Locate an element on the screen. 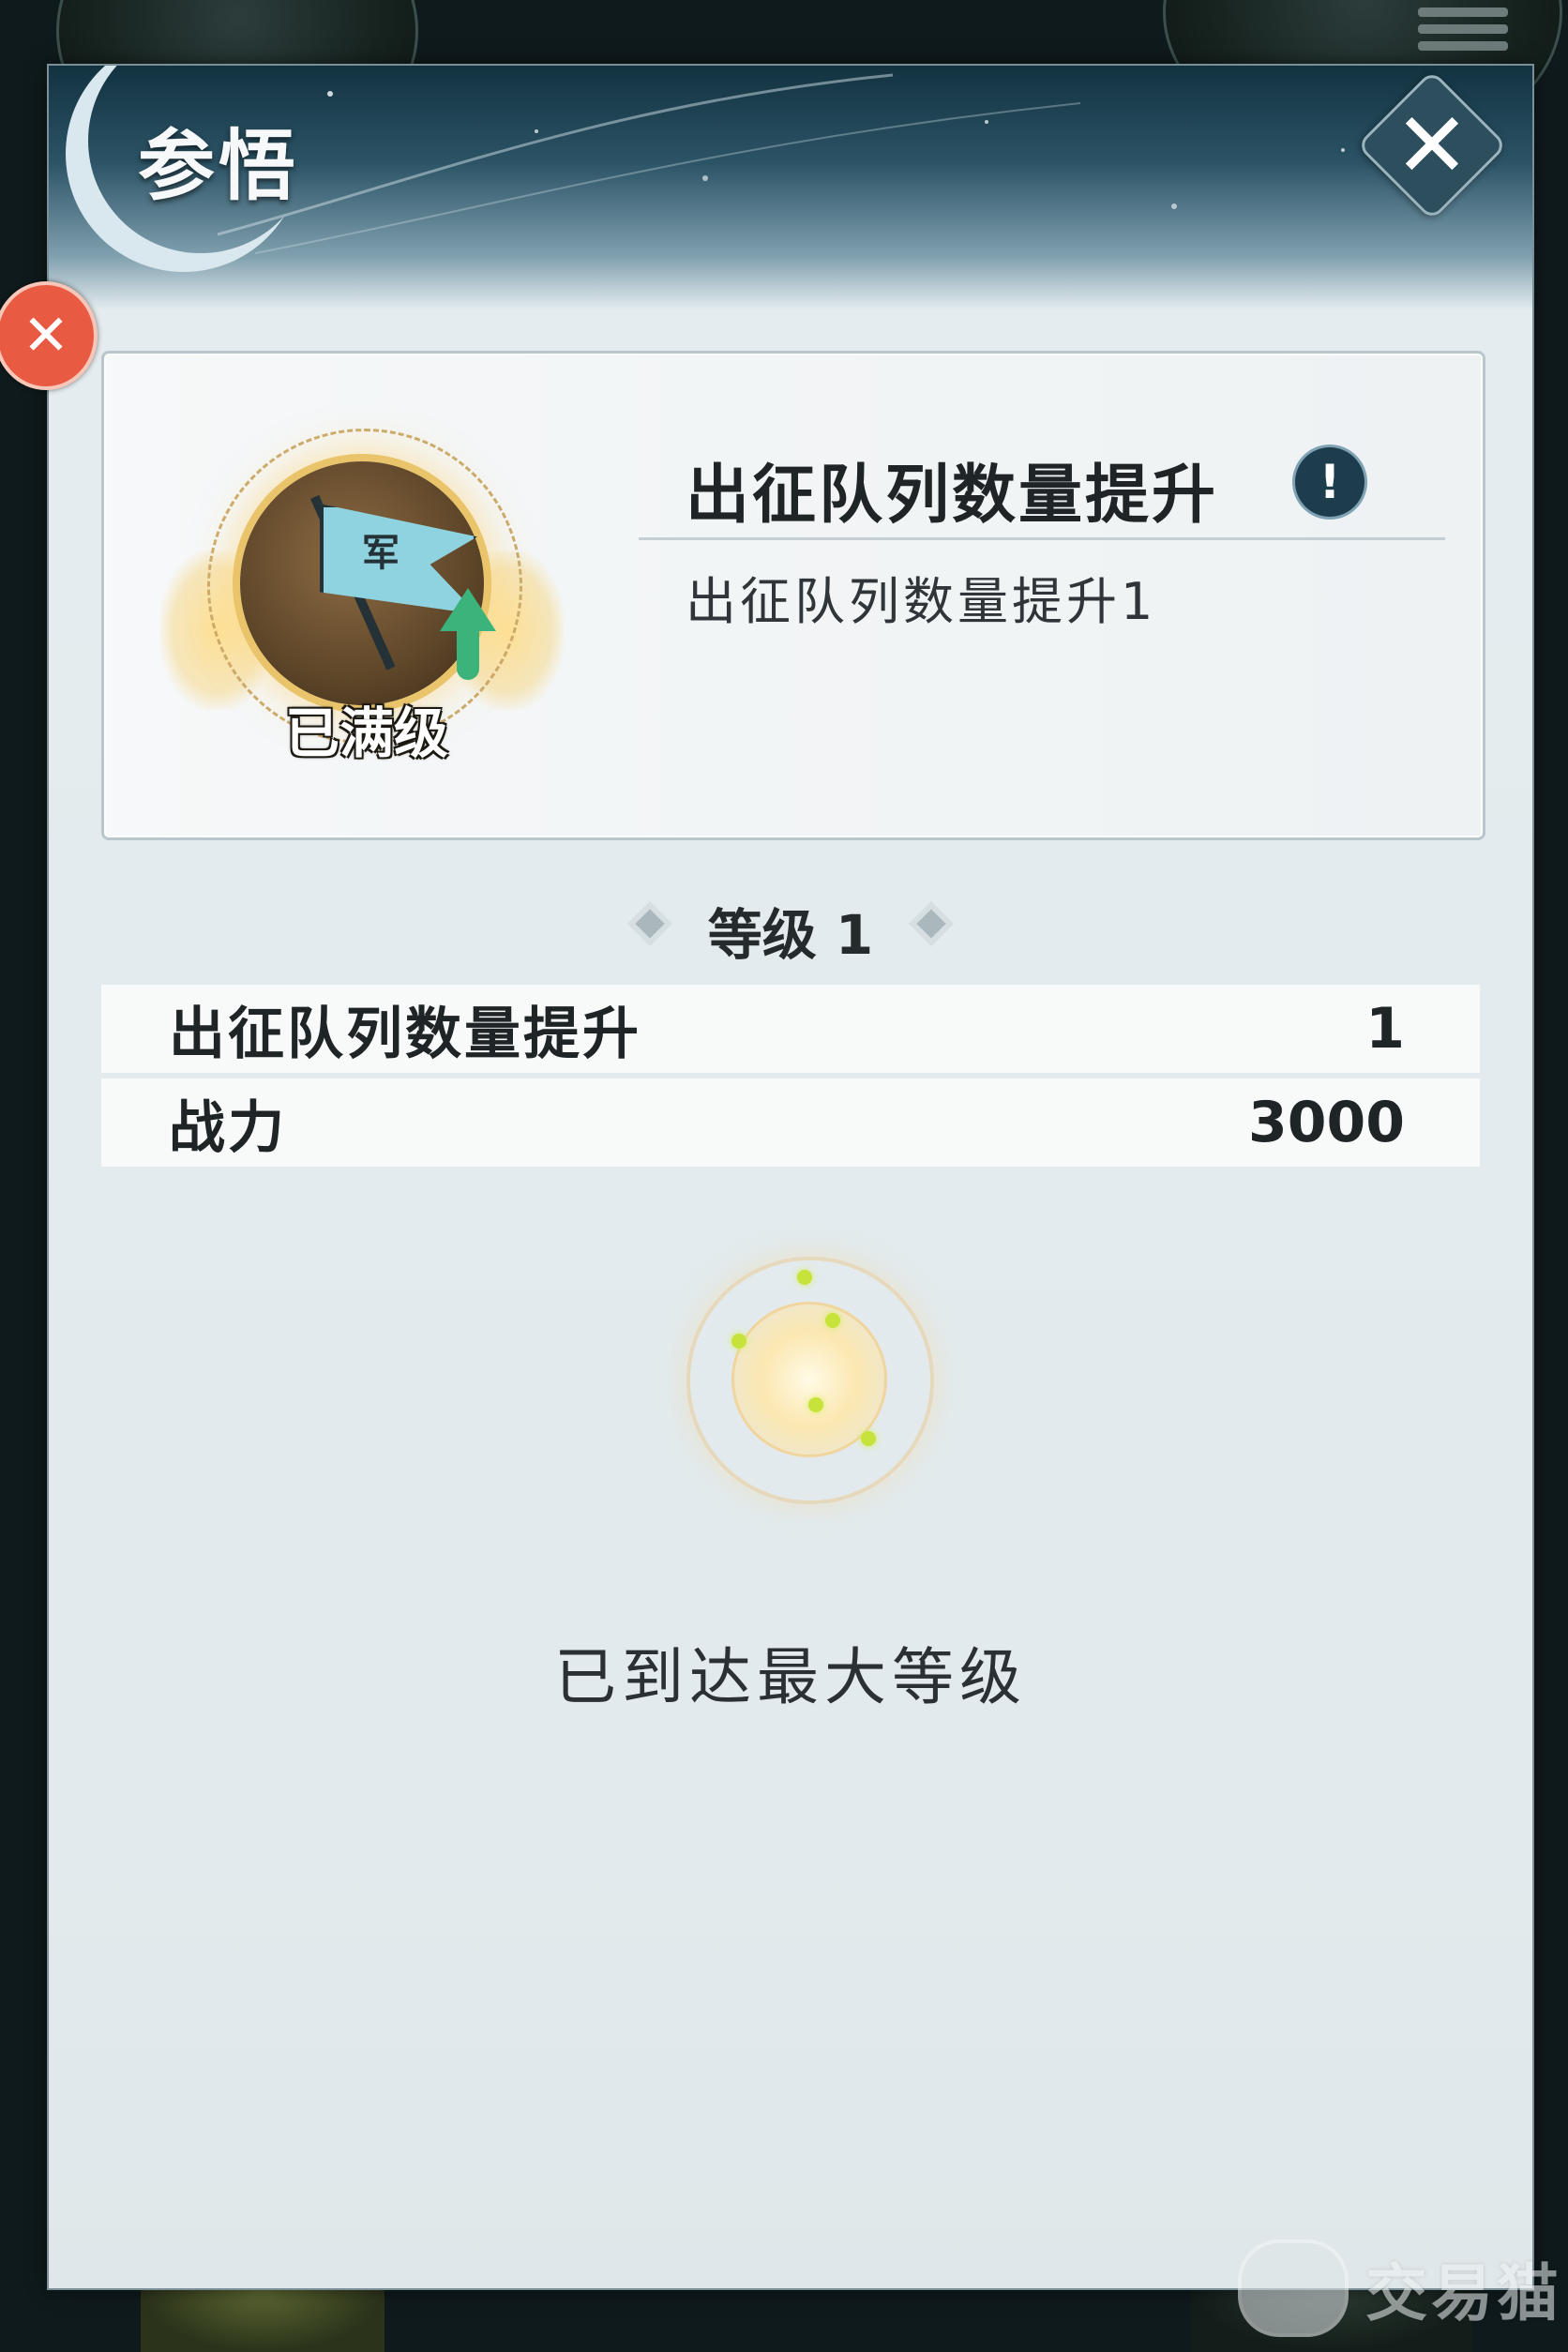  dialog-header: 参悟 ✕ is located at coordinates (790, 188).